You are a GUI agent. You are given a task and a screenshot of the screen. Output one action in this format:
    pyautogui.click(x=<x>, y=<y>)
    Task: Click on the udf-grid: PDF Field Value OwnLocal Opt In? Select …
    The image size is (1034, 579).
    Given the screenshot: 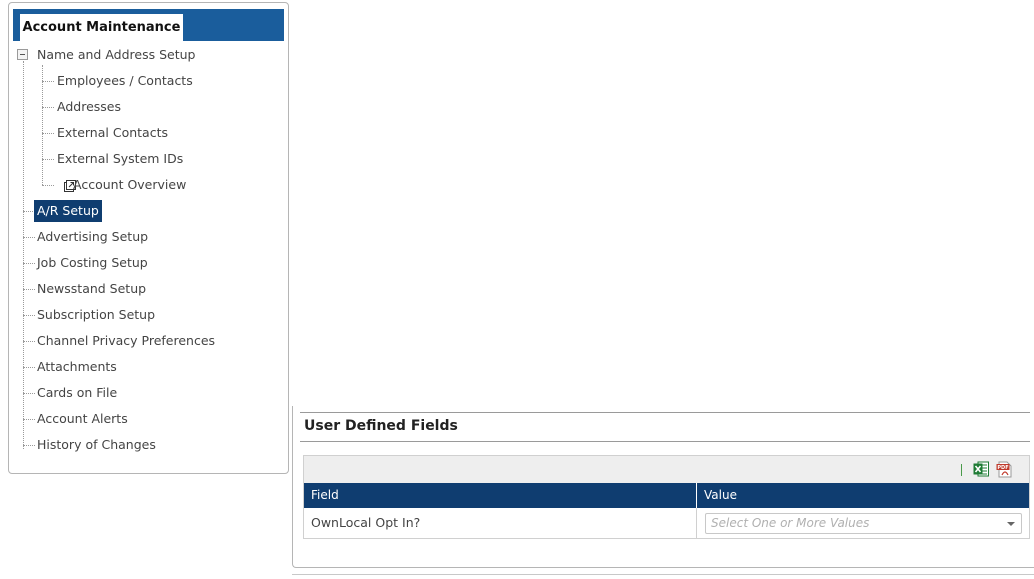 What is the action you would take?
    pyautogui.click(x=666, y=497)
    